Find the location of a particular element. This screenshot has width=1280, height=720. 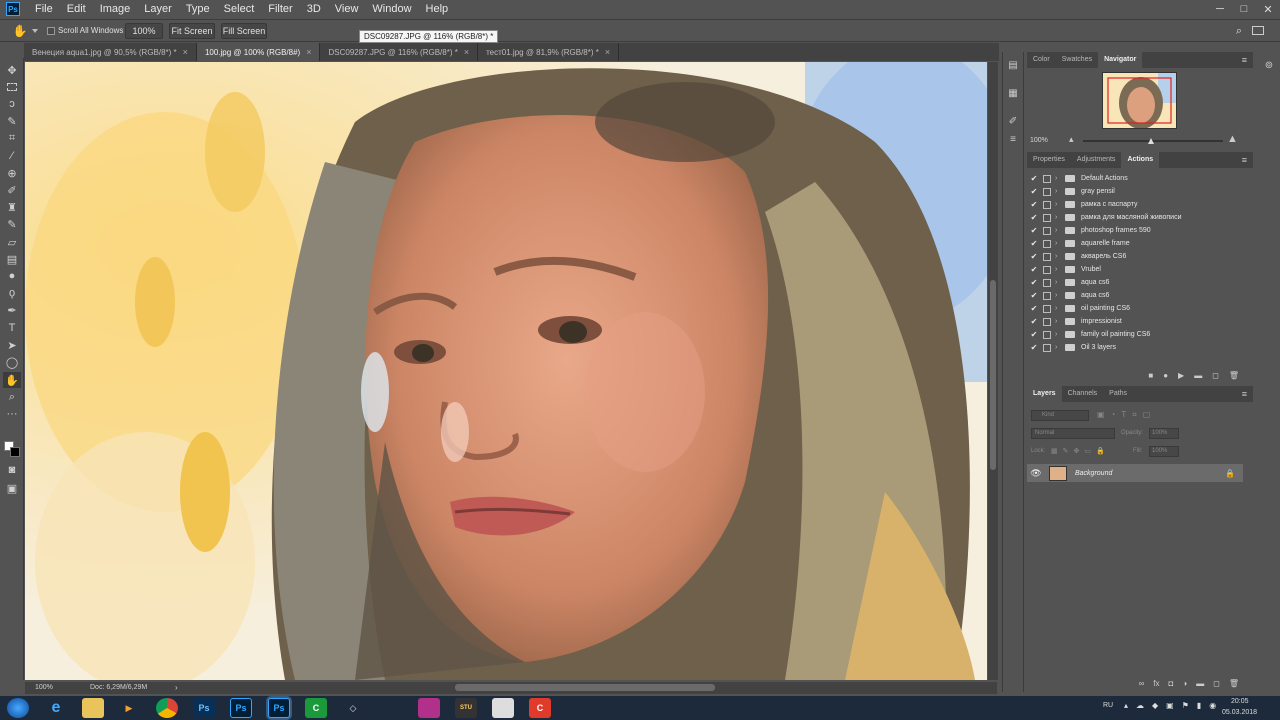

navigator-thumbnail is located at coordinates (1139, 100).